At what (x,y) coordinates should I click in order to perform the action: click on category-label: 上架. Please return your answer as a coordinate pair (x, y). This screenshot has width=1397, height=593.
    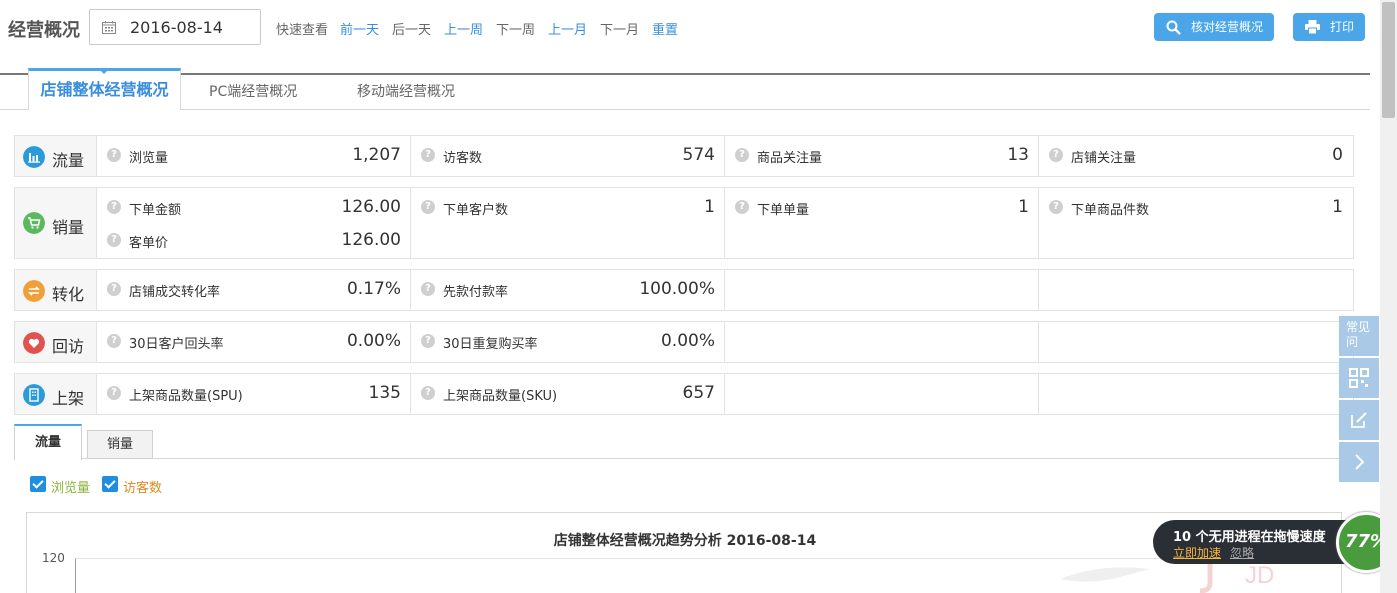
    Looking at the image, I should click on (68, 398).